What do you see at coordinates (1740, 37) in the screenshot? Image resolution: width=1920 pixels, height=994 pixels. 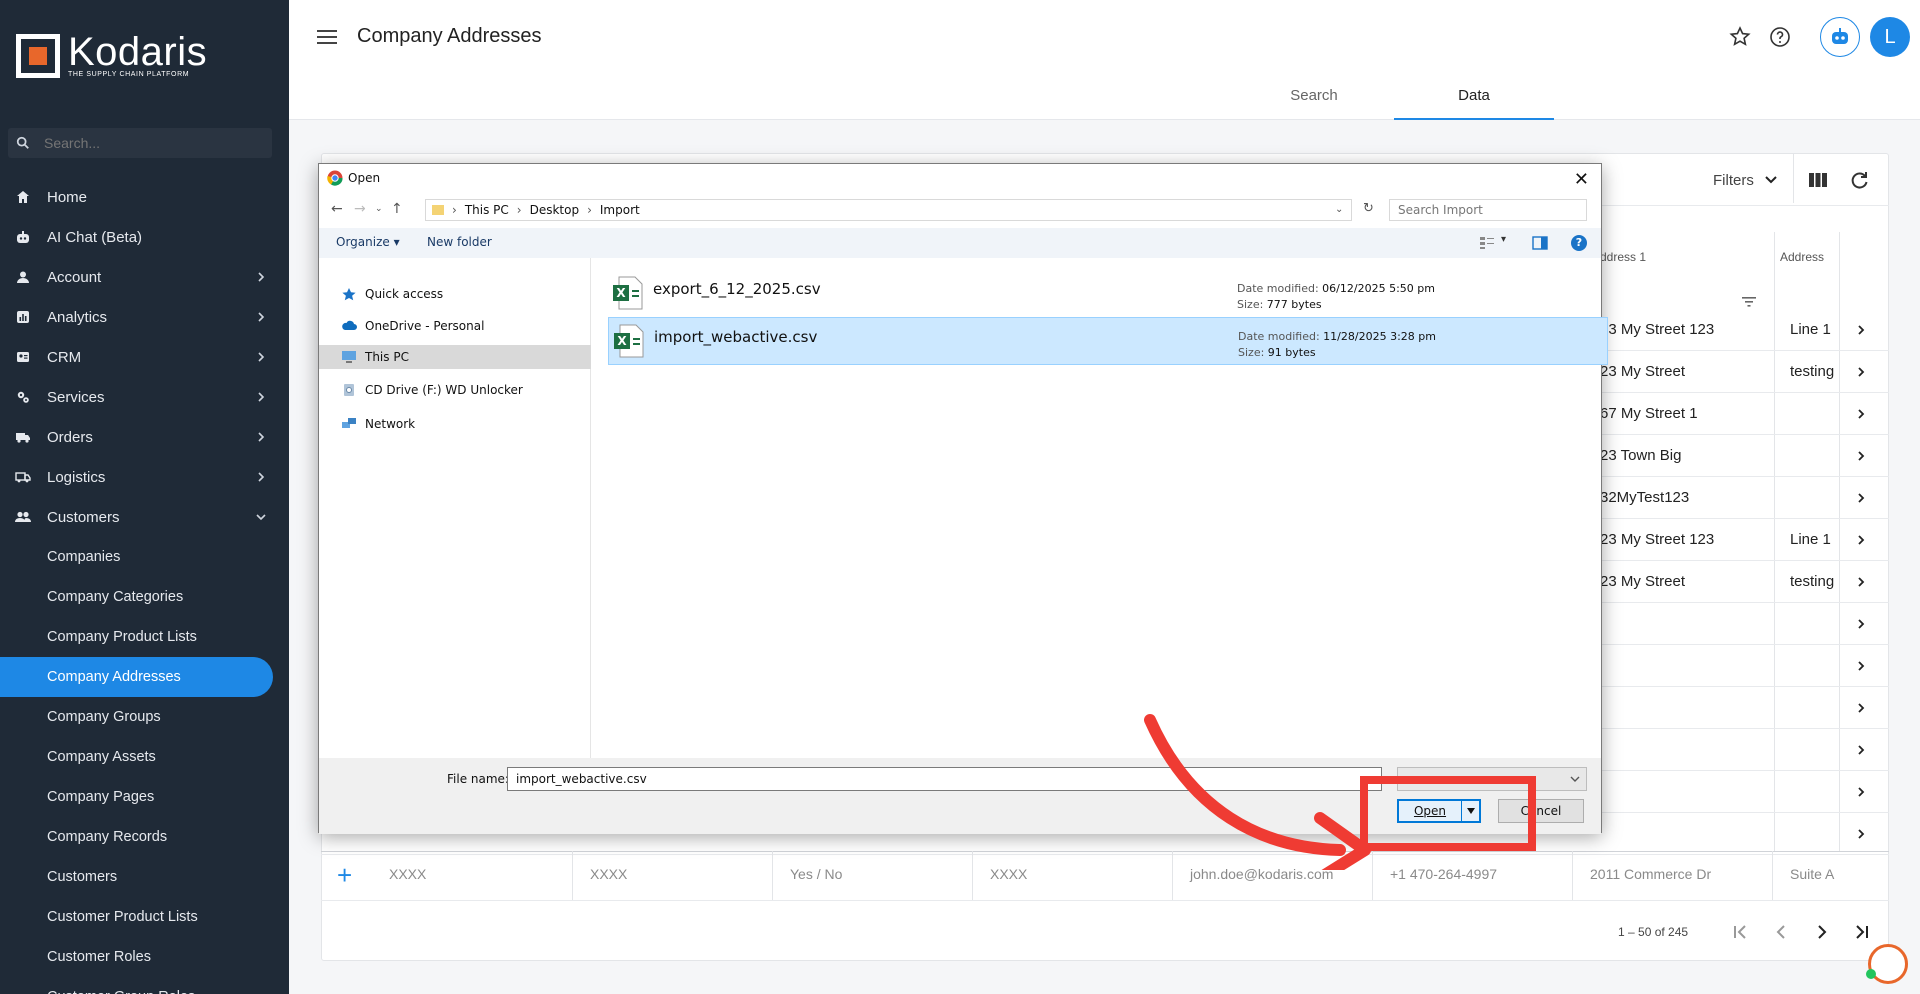 I see `star-icon` at bounding box center [1740, 37].